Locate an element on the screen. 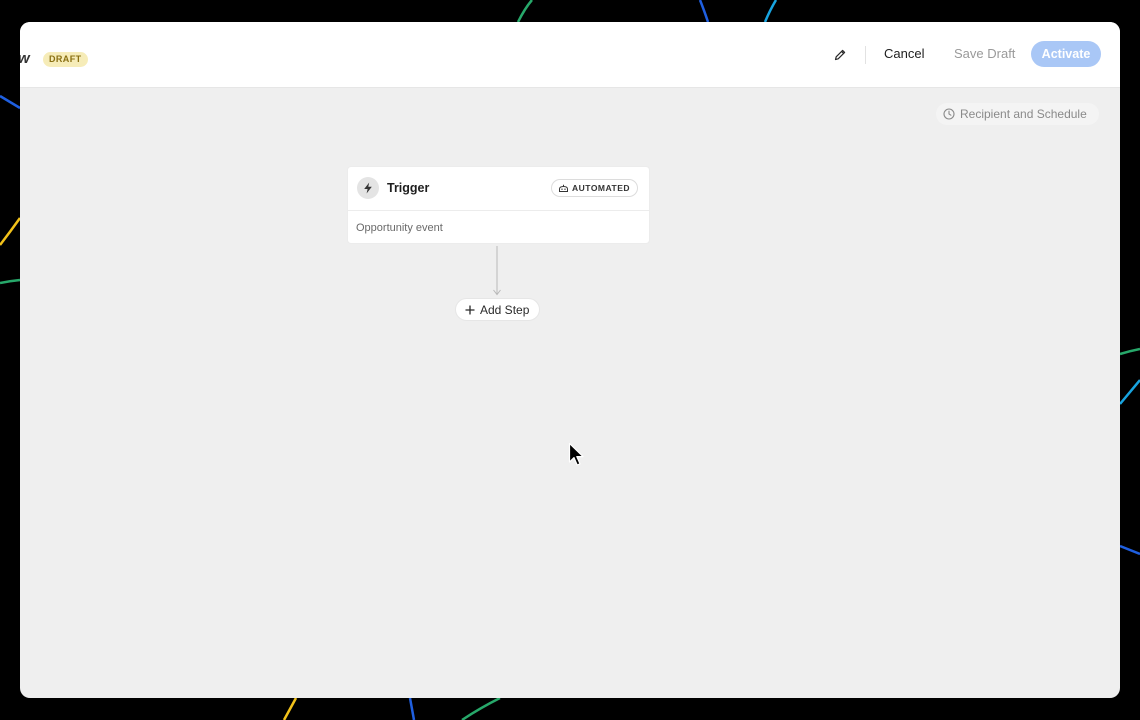 This screenshot has height=720, width=1140. header-bar: w DRAFT Cancel Save Draft Activate is located at coordinates (570, 55).